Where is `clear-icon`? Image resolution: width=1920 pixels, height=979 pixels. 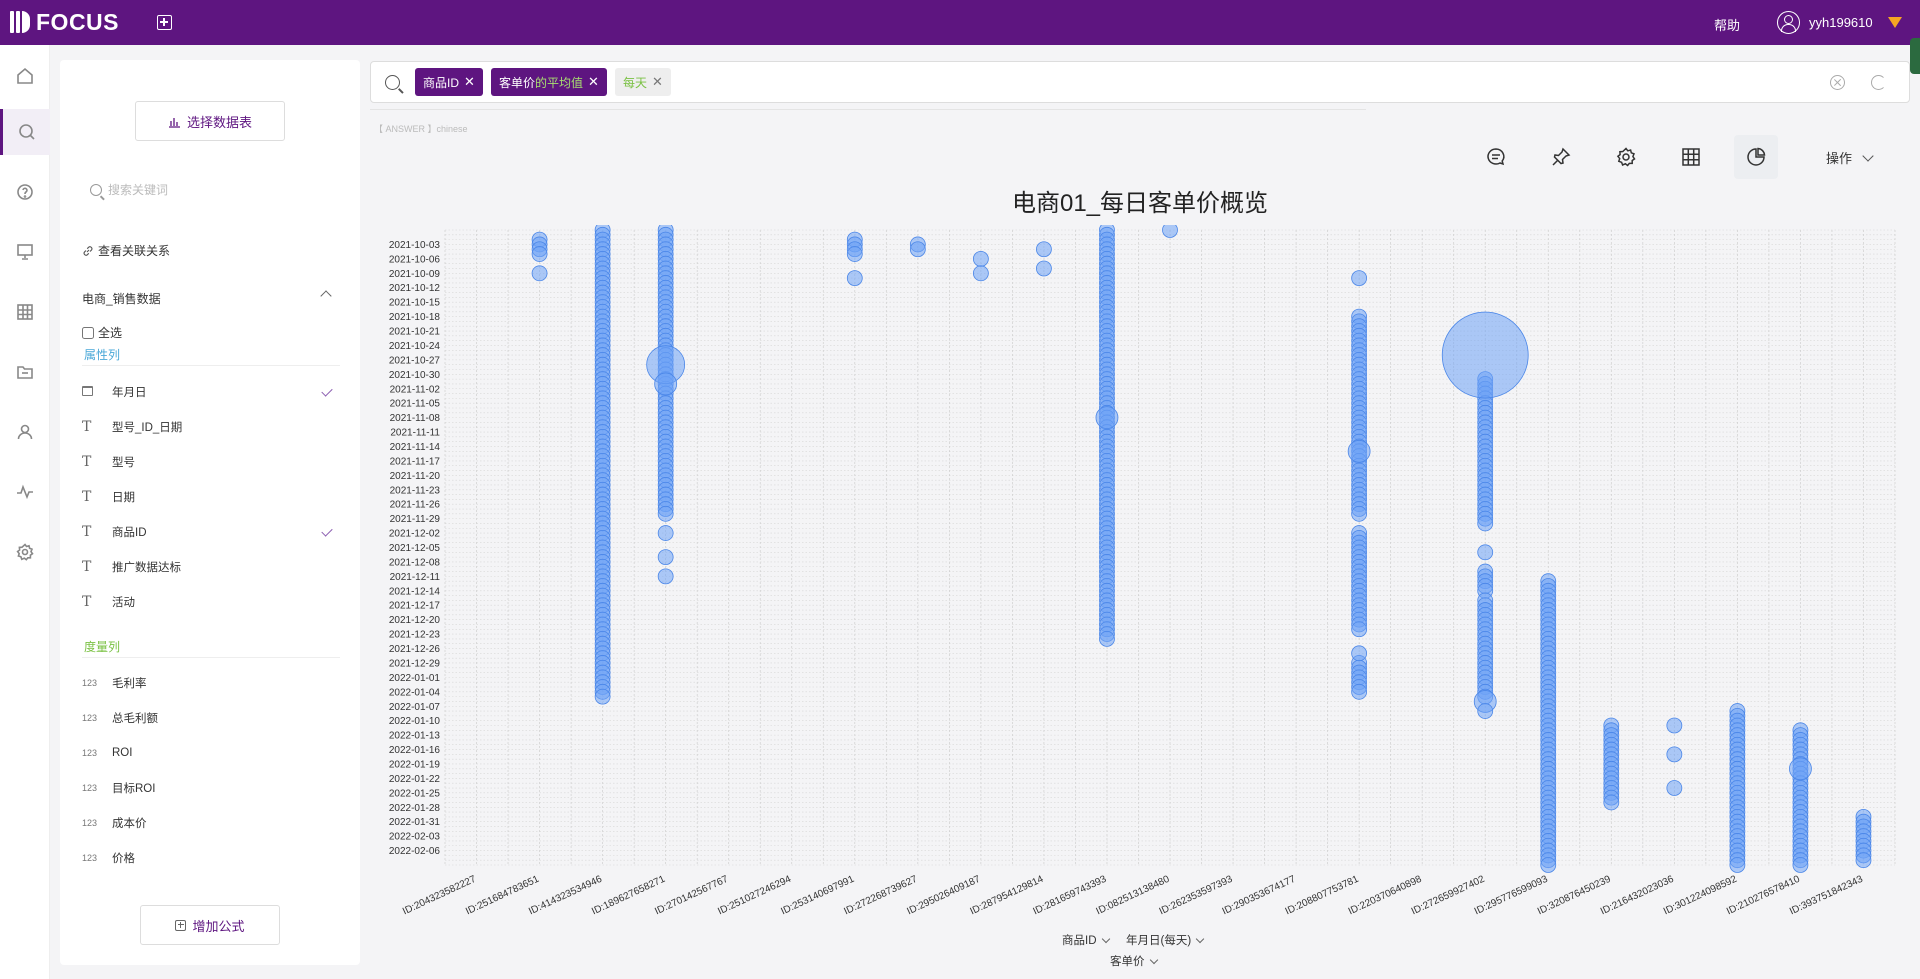
clear-icon is located at coordinates (1837, 82).